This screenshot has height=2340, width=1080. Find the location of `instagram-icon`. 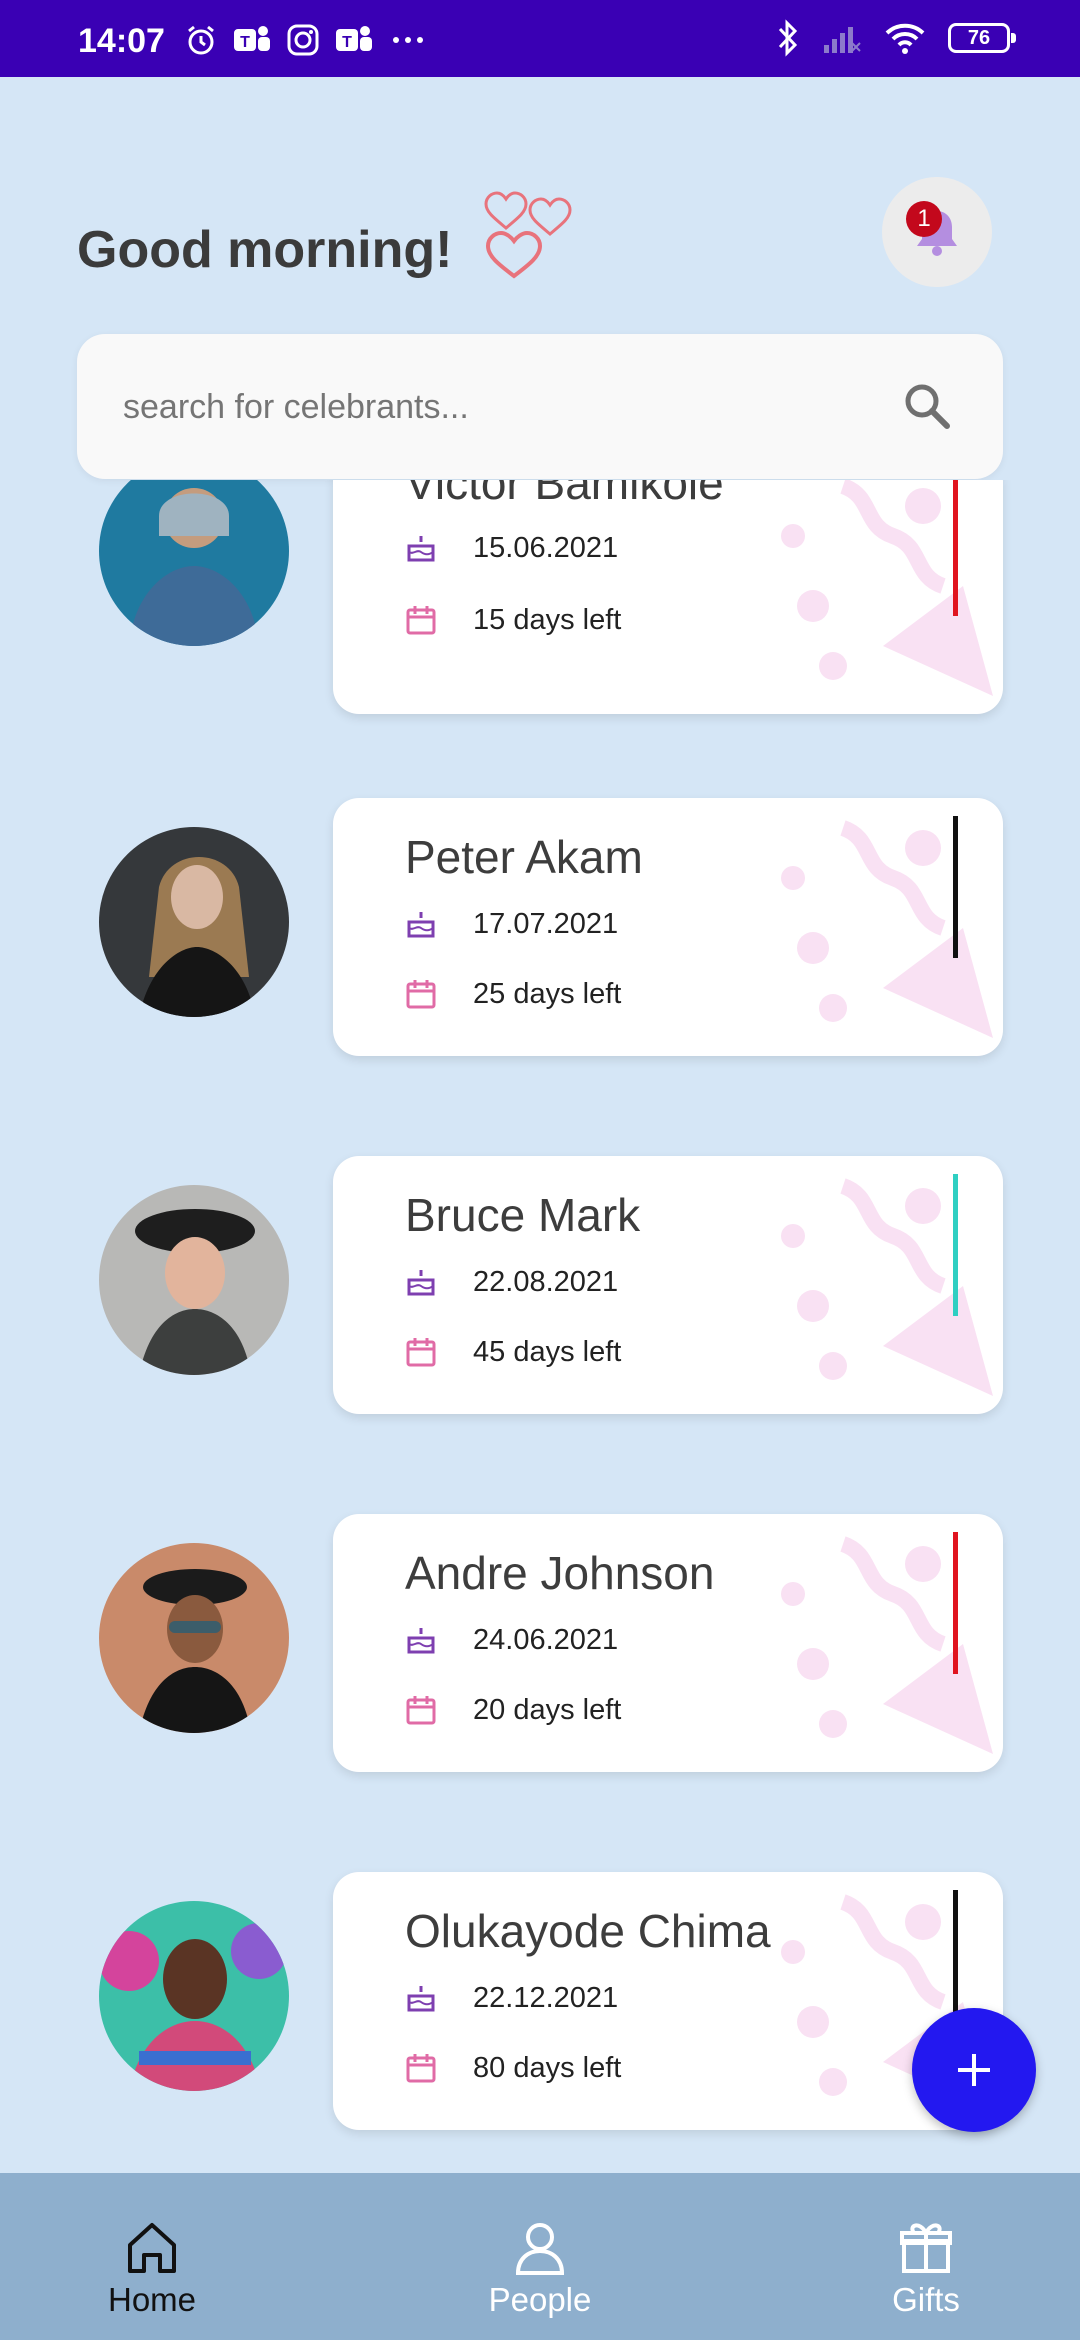

instagram-icon is located at coordinates (303, 40).